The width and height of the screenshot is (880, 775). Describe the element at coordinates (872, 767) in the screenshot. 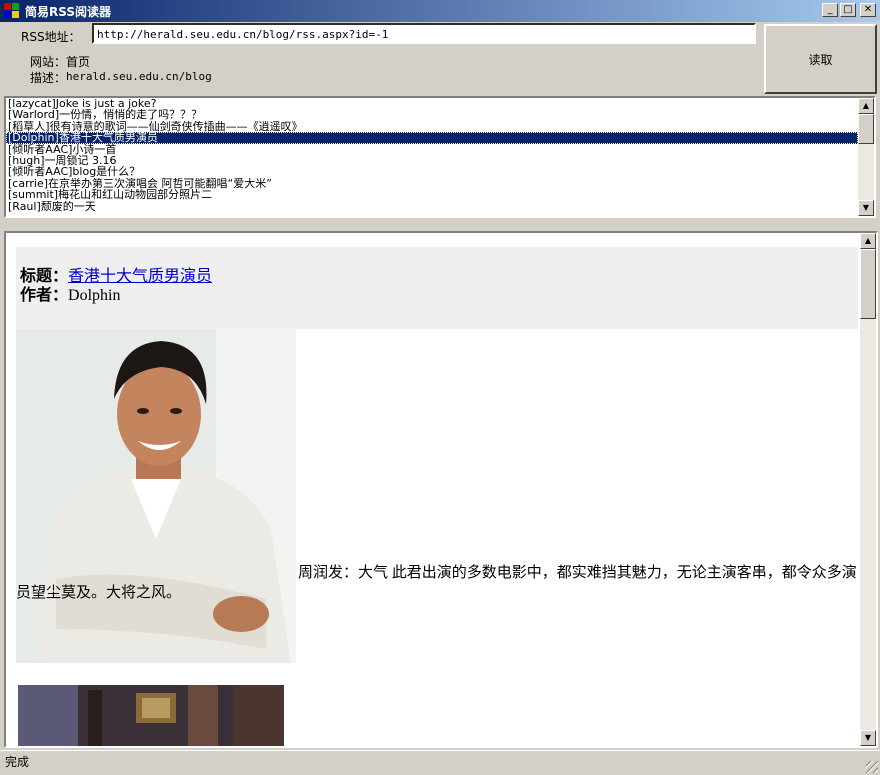

I see `resize-grip-icon` at that location.